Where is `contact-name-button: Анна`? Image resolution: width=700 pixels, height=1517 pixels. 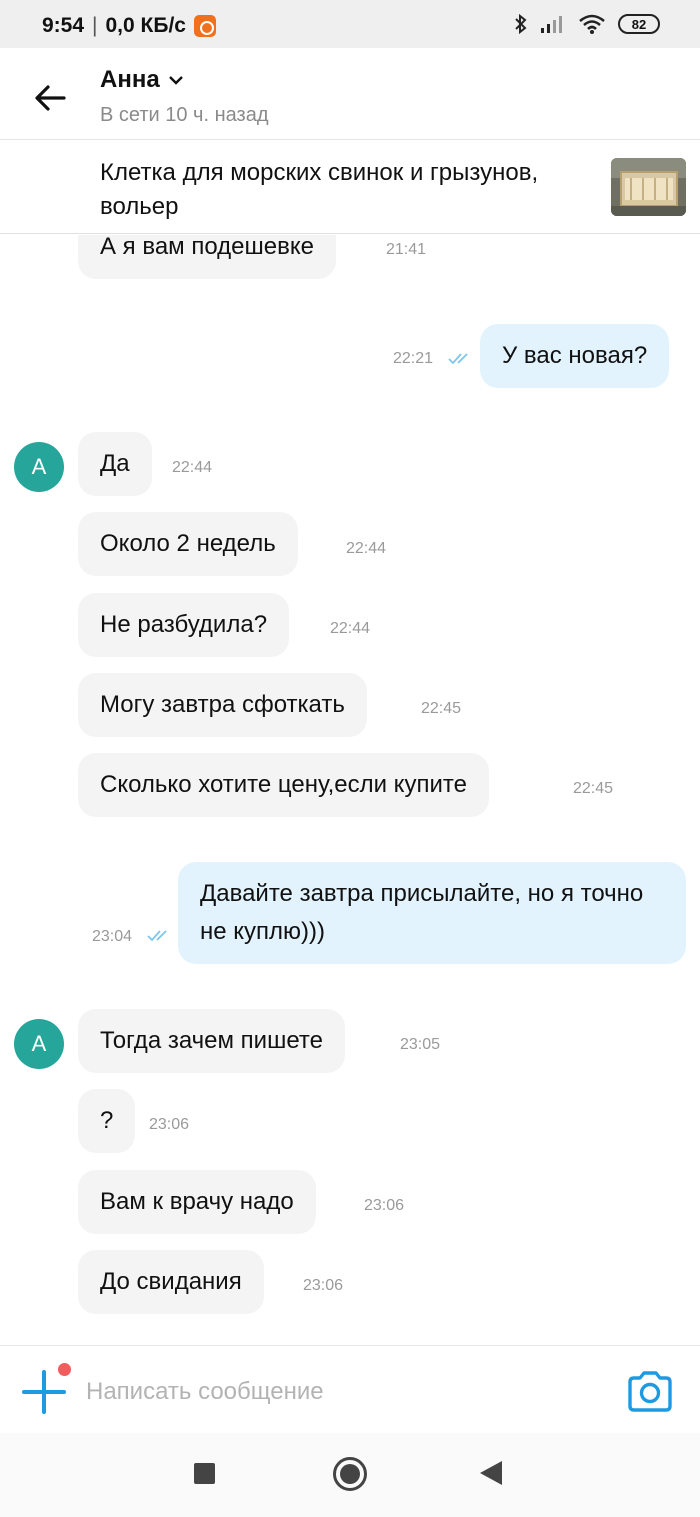 contact-name-button: Анна is located at coordinates (142, 80).